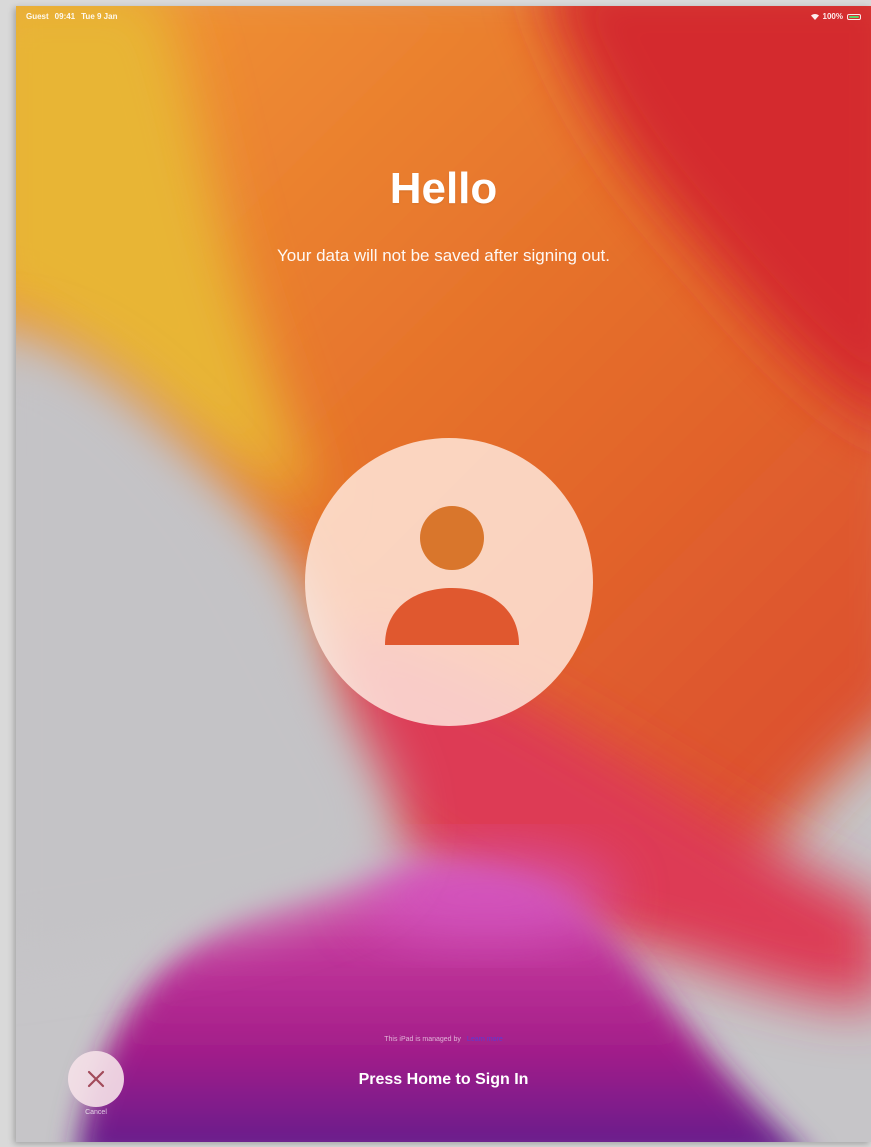 The height and width of the screenshot is (1147, 871). I want to click on user-avatar, so click(449, 582).